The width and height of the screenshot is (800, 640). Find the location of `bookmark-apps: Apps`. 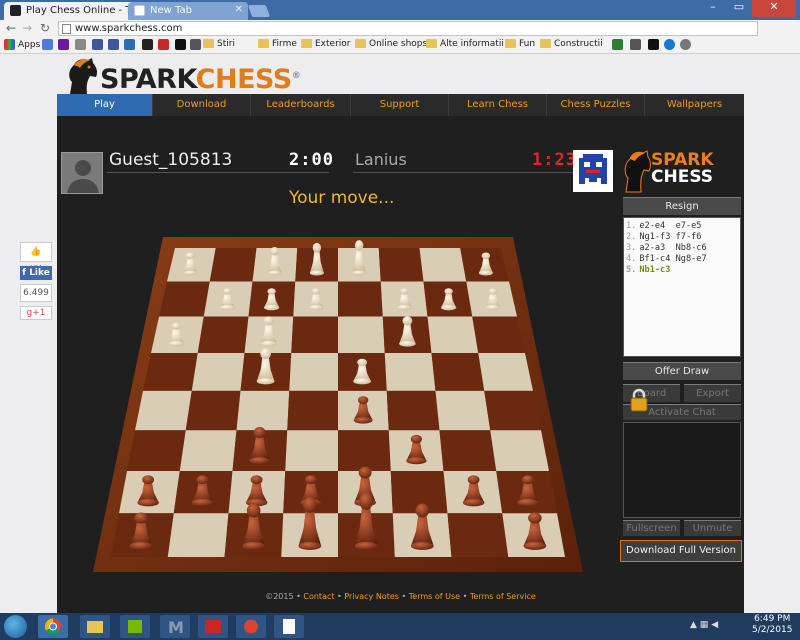

bookmark-apps: Apps is located at coordinates (22, 45).